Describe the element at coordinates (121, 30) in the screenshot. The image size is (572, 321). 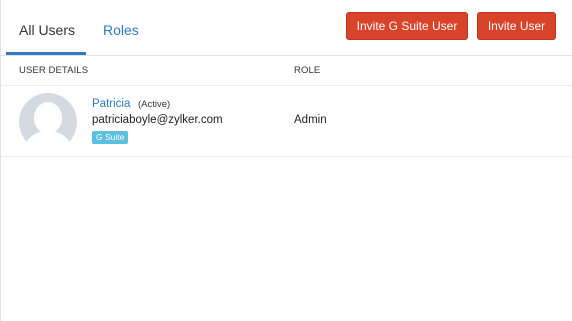
I see `tab-roles: Roles` at that location.